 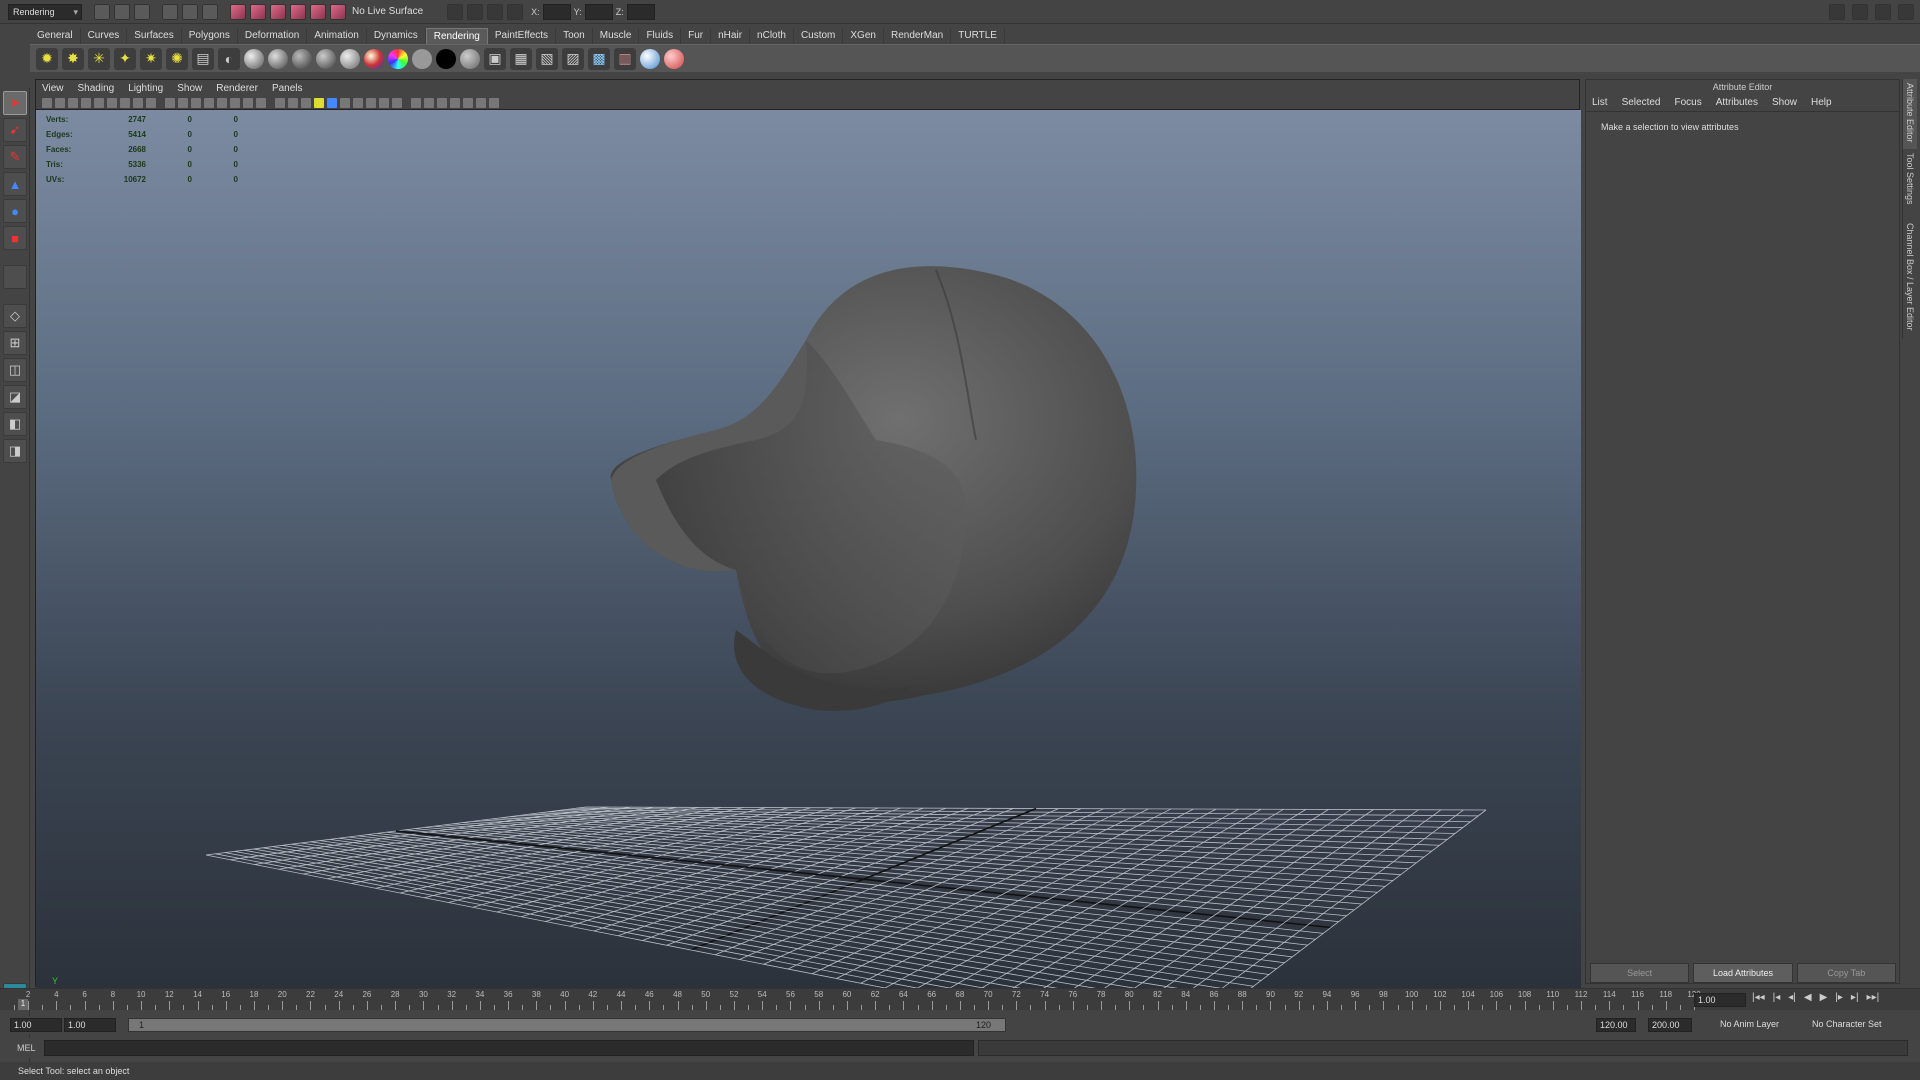 What do you see at coordinates (640, 11) in the screenshot?
I see `z-field` at bounding box center [640, 11].